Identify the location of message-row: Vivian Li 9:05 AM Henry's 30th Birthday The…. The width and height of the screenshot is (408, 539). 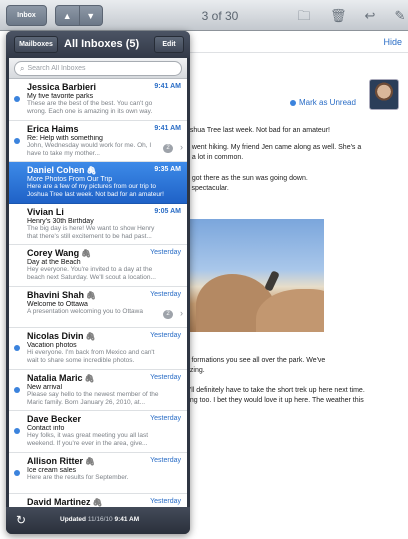
(98, 224).